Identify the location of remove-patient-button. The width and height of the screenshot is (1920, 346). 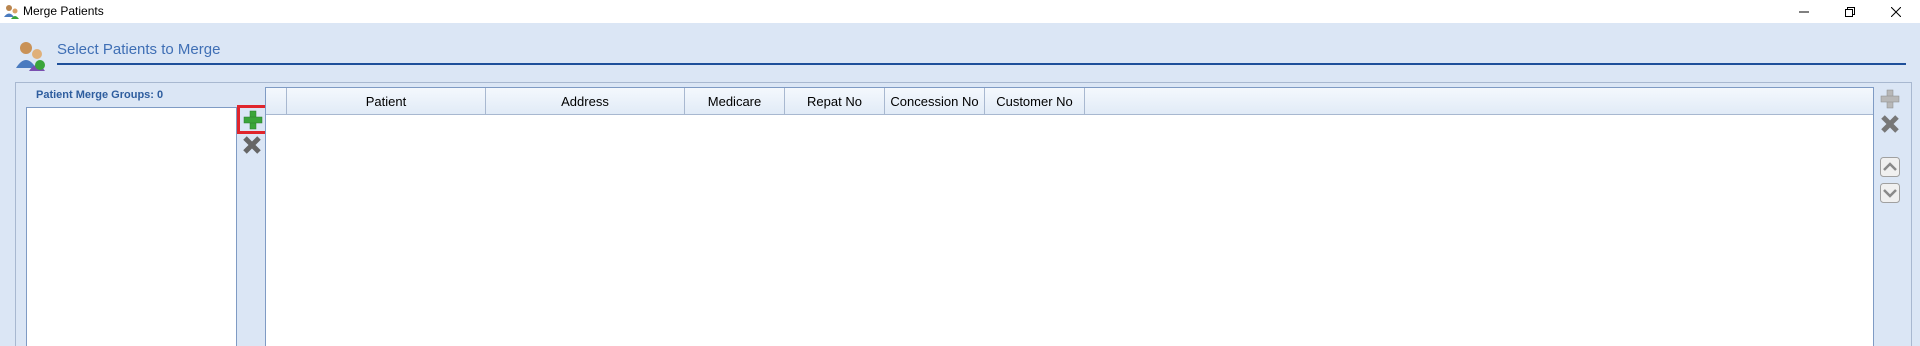
(1890, 124).